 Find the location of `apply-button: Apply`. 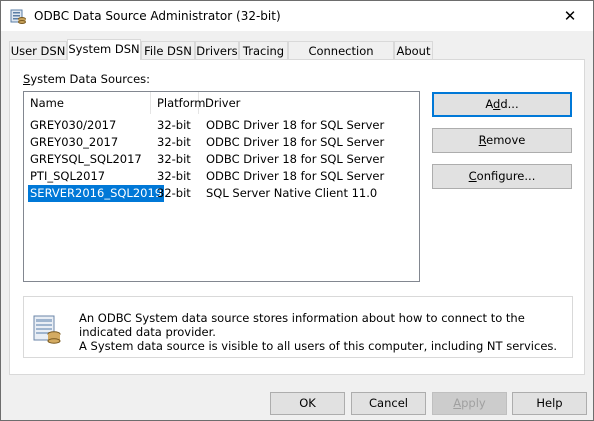

apply-button: Apply is located at coordinates (469, 403).